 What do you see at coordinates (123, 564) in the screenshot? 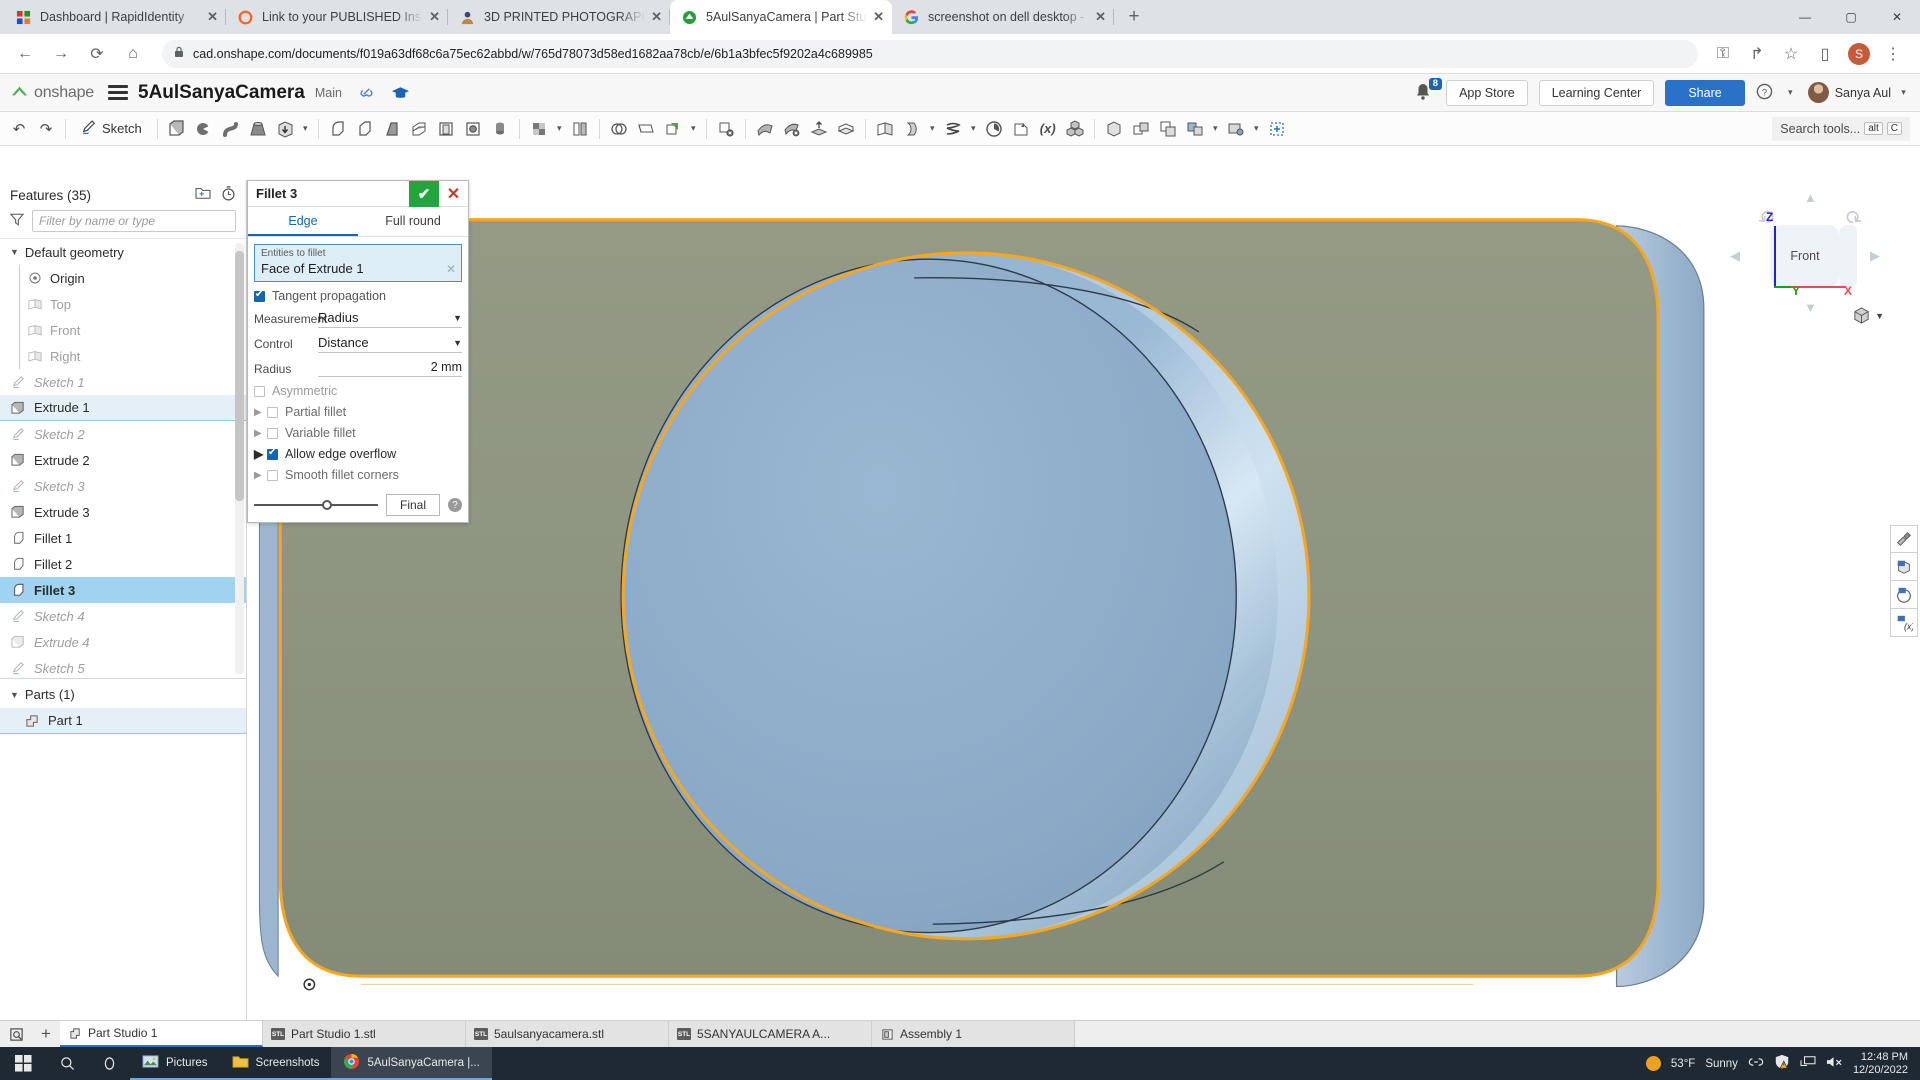
I see `feature-item-fillet-2: Fillet 2` at bounding box center [123, 564].